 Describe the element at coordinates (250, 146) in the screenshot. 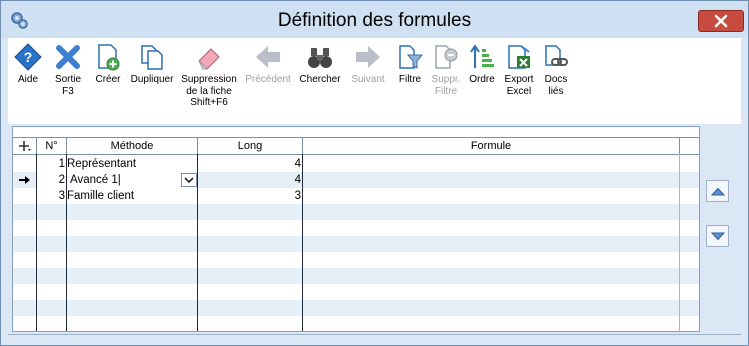

I see `col-header-long: Long` at that location.